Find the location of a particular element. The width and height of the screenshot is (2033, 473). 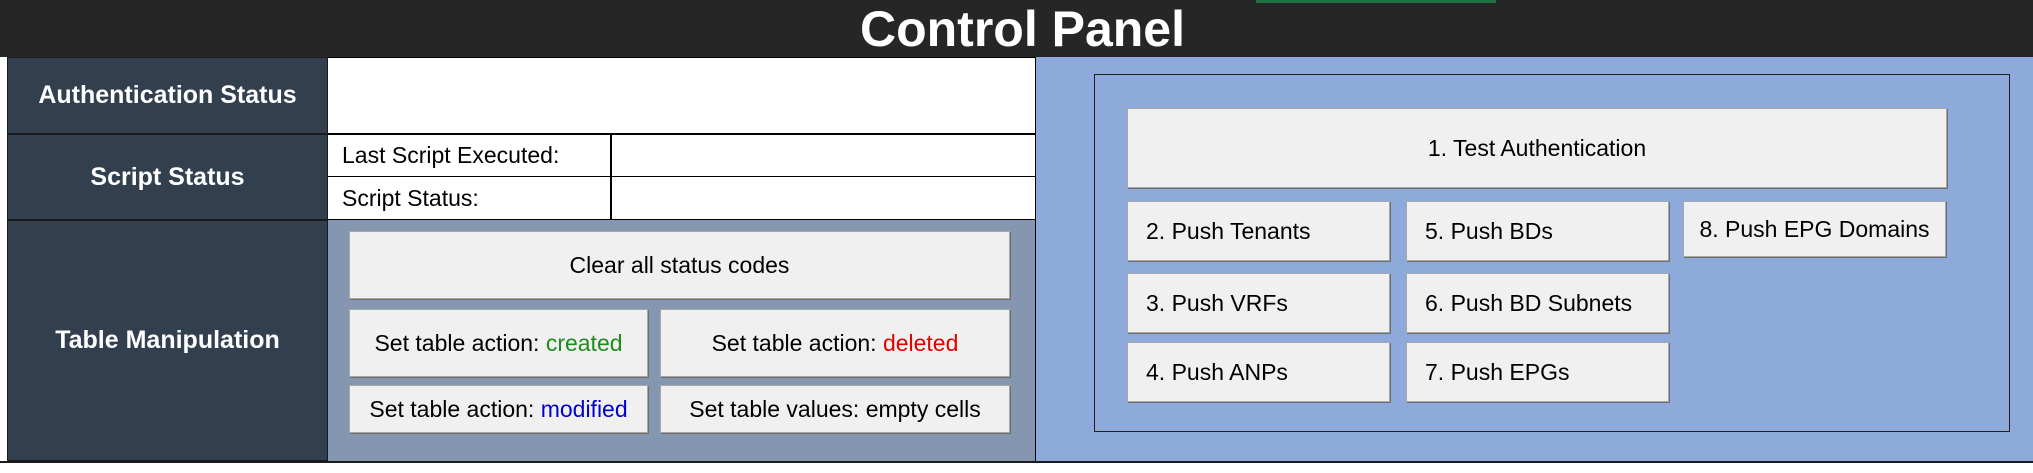

push-epgs-button: 7. Push EPGs is located at coordinates (1537, 372).